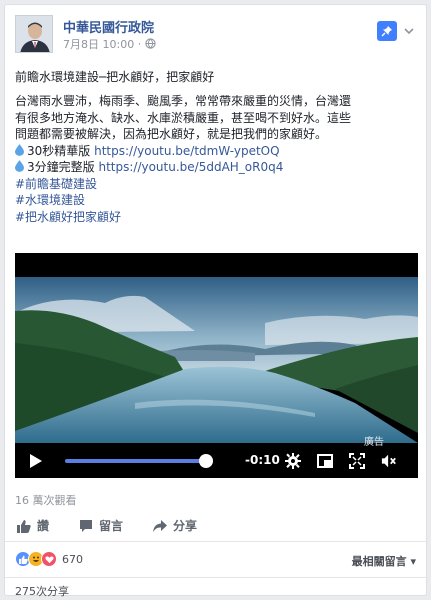  What do you see at coordinates (33, 525) in the screenshot?
I see `like-button: 讚` at bounding box center [33, 525].